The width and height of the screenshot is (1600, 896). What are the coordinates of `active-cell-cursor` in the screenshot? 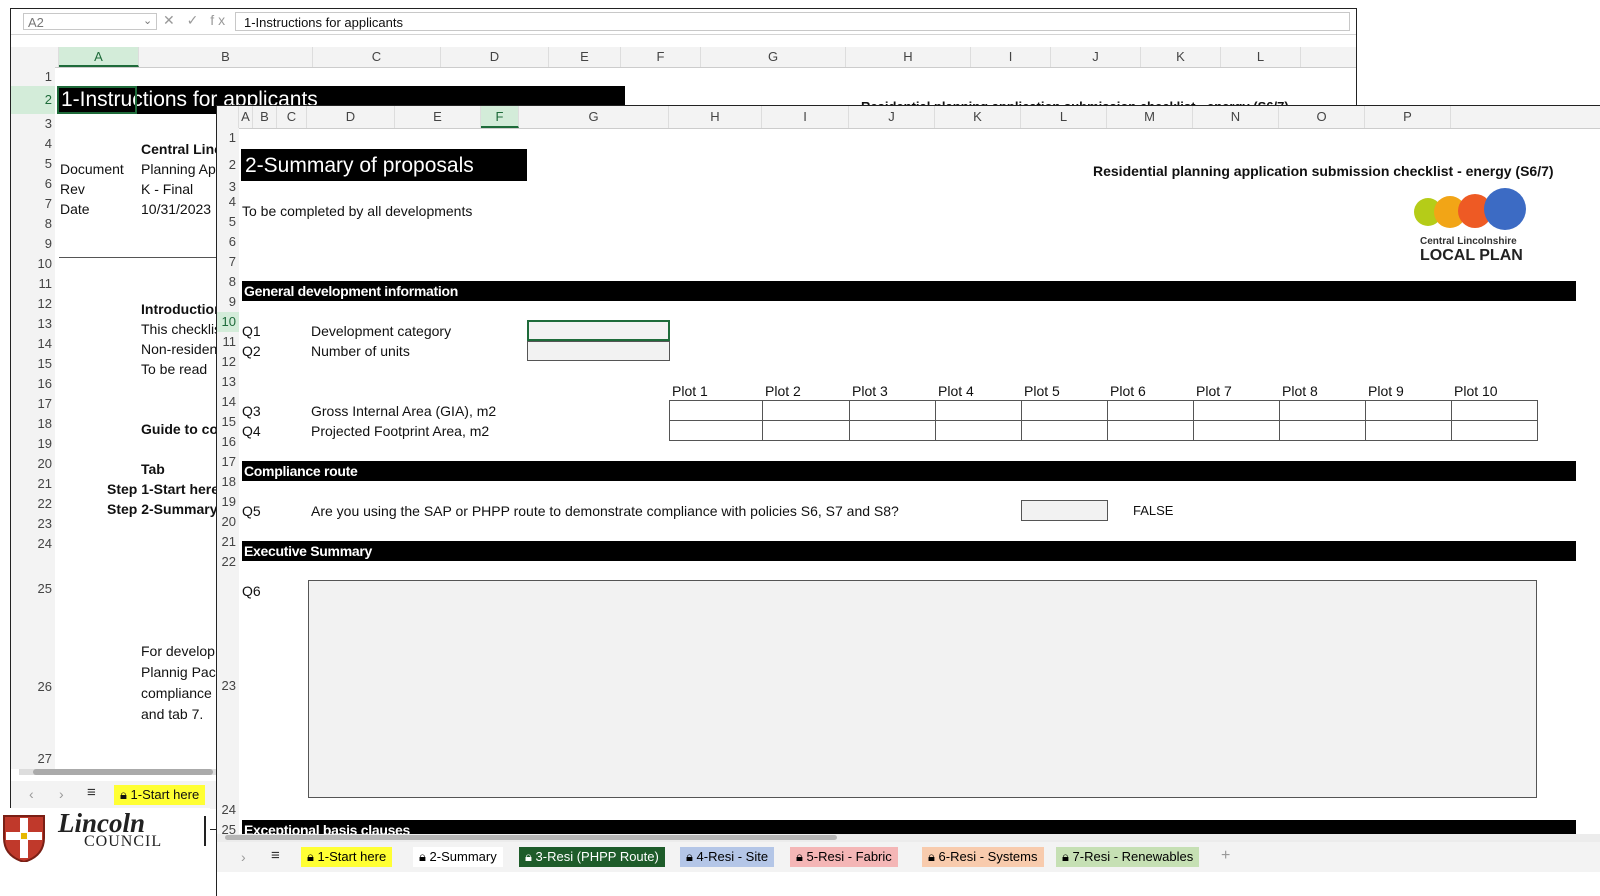 It's located at (97, 100).